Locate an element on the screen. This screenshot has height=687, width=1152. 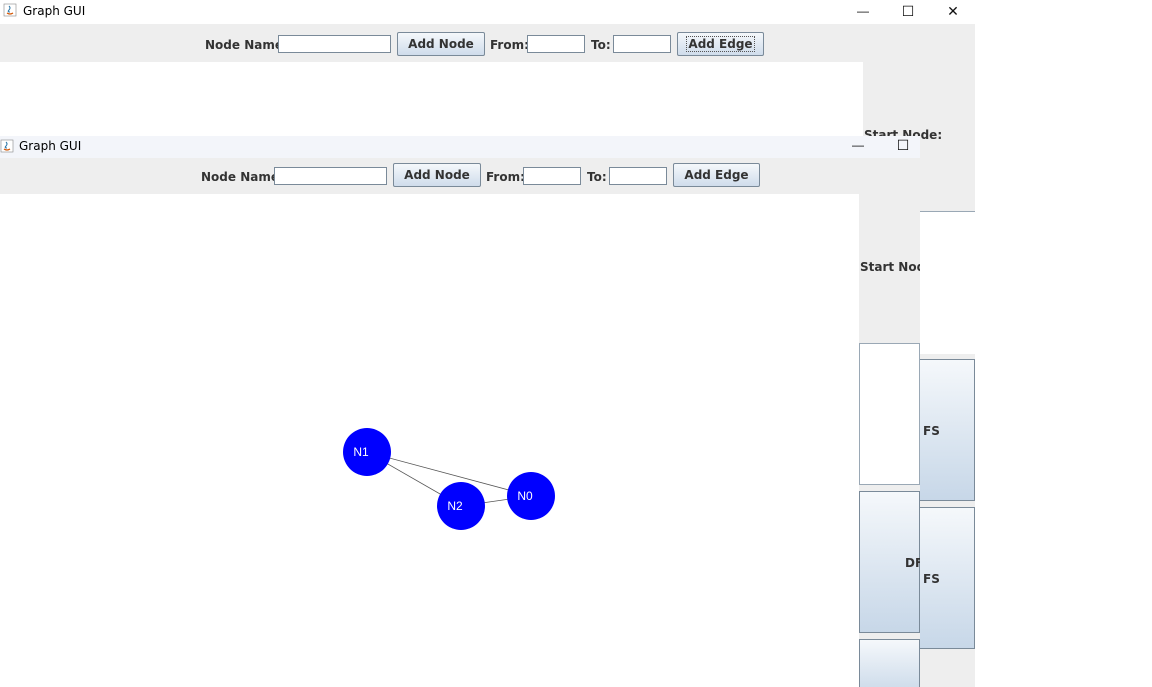
back-toolbar: Node Name: Add Node From: To: Add Edge is located at coordinates (487, 43).